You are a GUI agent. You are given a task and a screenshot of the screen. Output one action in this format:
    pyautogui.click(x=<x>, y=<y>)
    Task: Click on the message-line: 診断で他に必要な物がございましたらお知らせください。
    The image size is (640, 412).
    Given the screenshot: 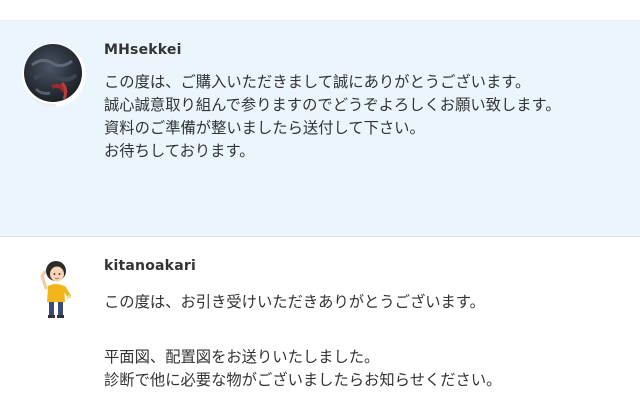 What is the action you would take?
    pyautogui.click(x=303, y=380)
    